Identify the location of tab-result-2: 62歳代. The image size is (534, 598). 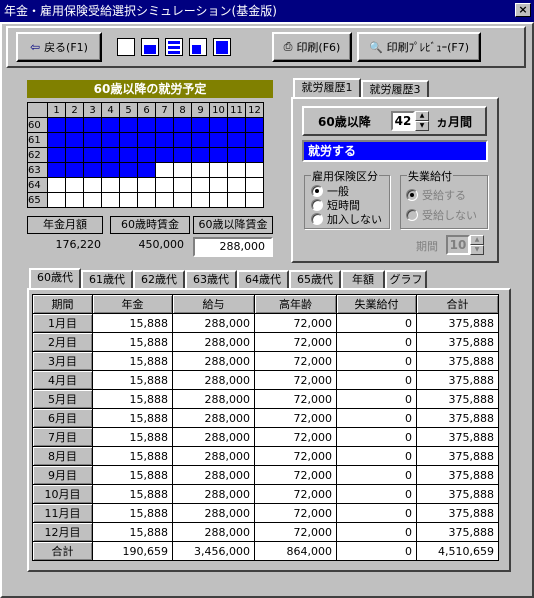
(159, 279).